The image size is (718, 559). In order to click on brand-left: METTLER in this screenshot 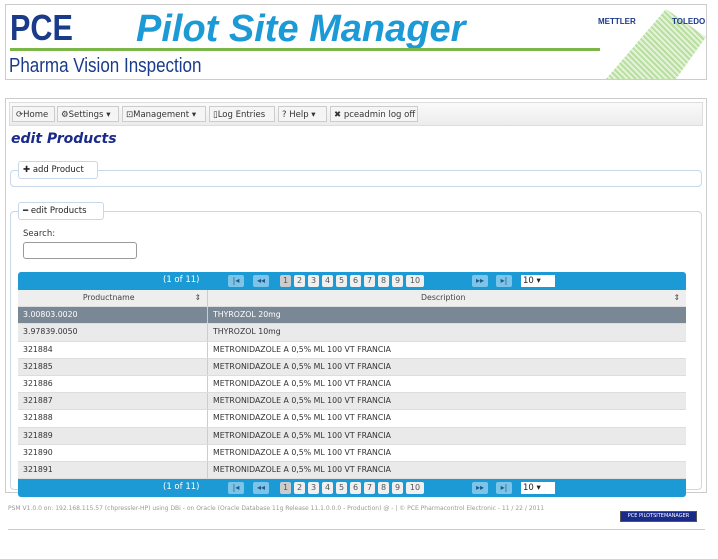, I will do `click(617, 21)`.